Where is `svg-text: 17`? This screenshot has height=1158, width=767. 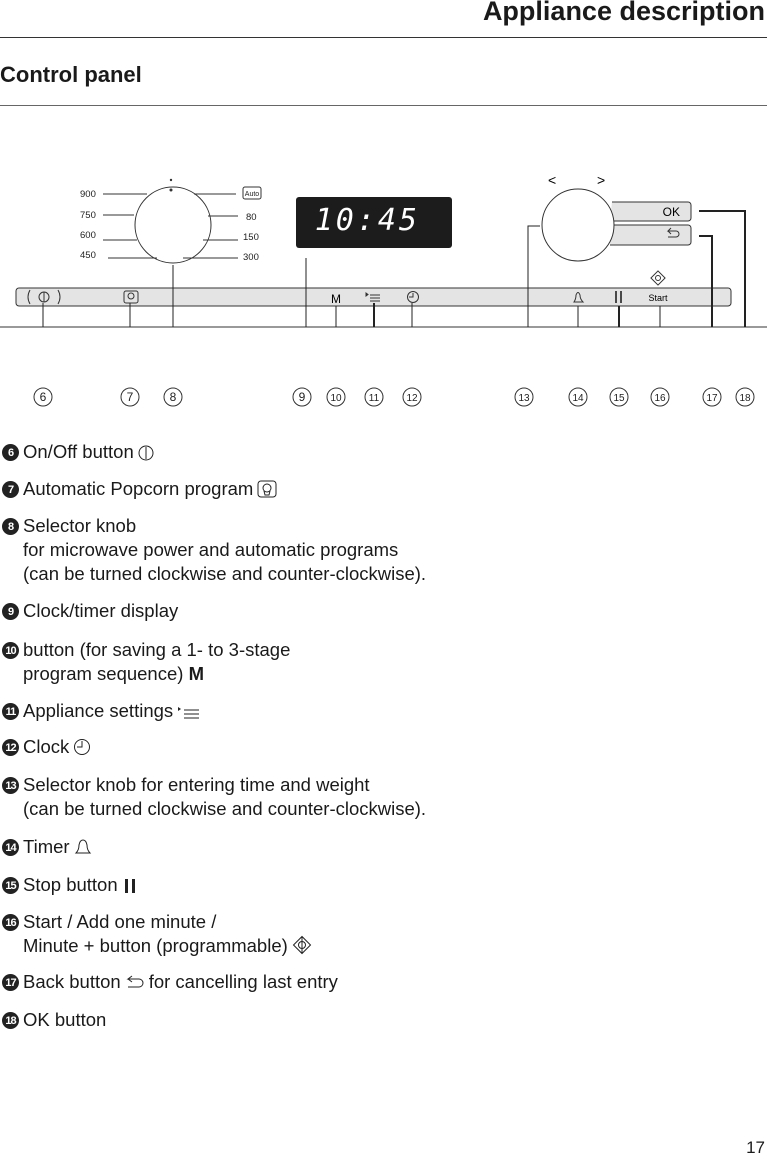 svg-text: 17 is located at coordinates (712, 398).